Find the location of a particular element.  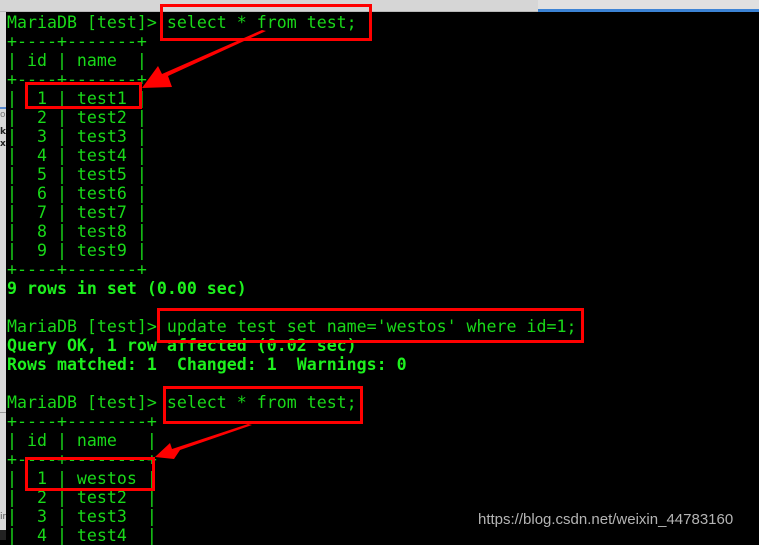

background-text-fragment: k is located at coordinates (3, 132).